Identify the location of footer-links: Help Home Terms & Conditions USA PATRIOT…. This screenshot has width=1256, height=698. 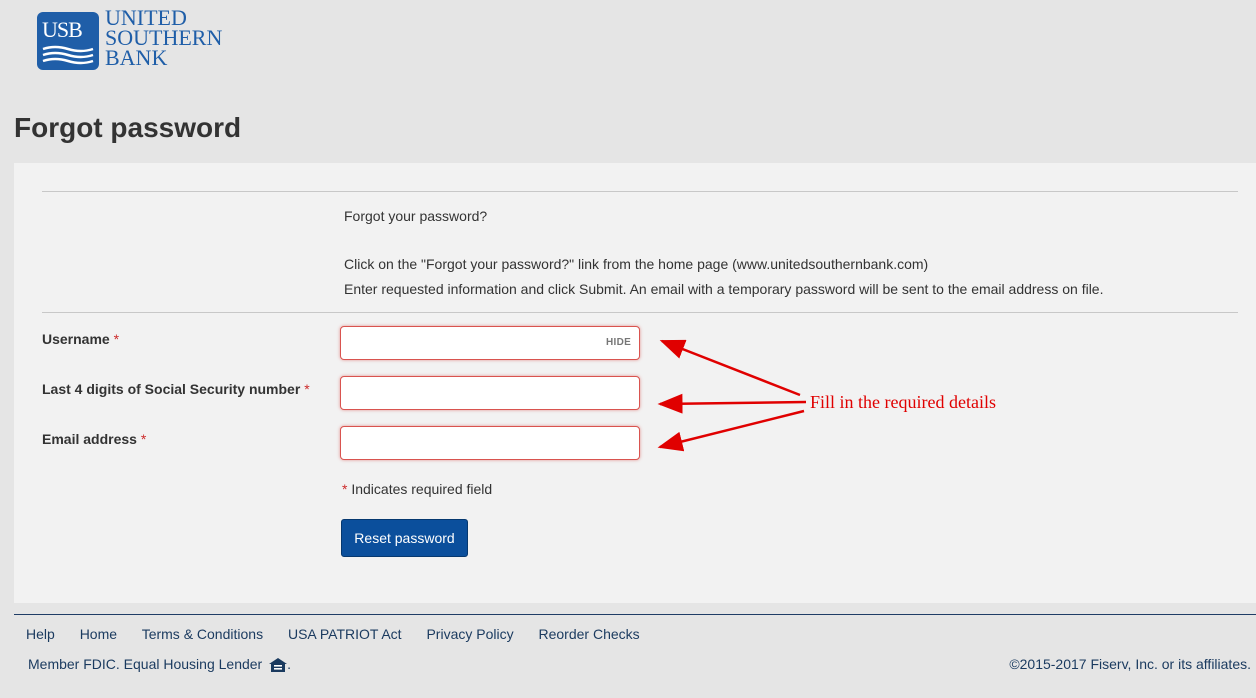
(343, 634).